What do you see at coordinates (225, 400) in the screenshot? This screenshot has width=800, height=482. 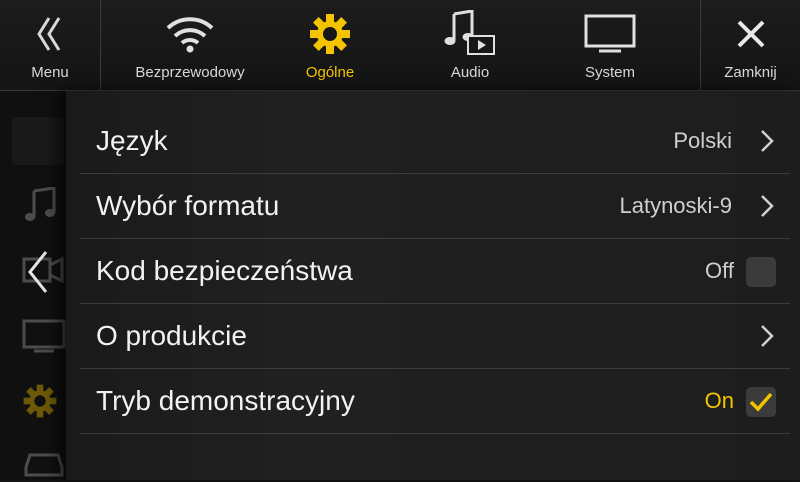 I see `setting-label: Tryb demonstracyjny` at bounding box center [225, 400].